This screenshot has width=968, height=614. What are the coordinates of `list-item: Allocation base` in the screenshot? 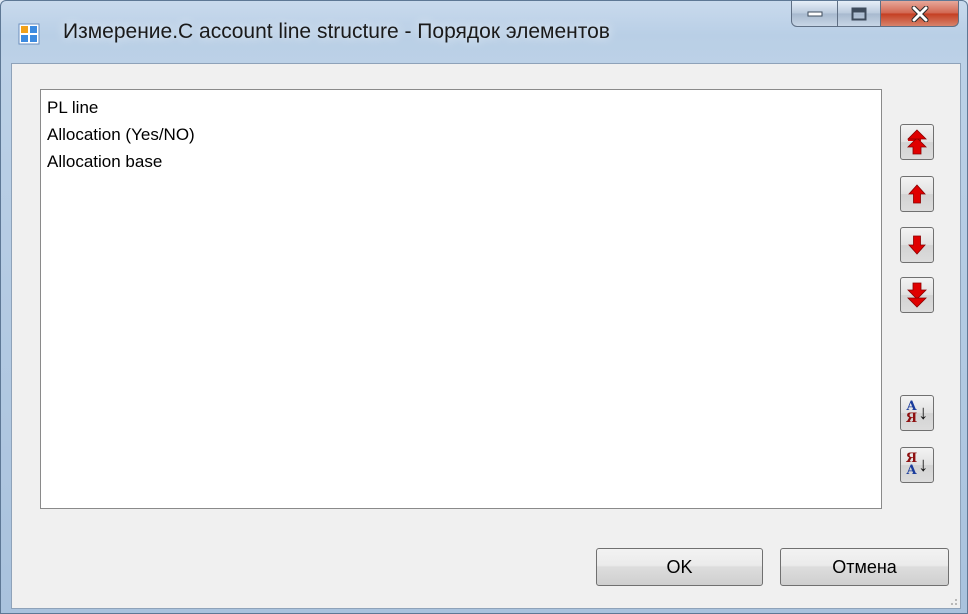 It's located at (464, 161).